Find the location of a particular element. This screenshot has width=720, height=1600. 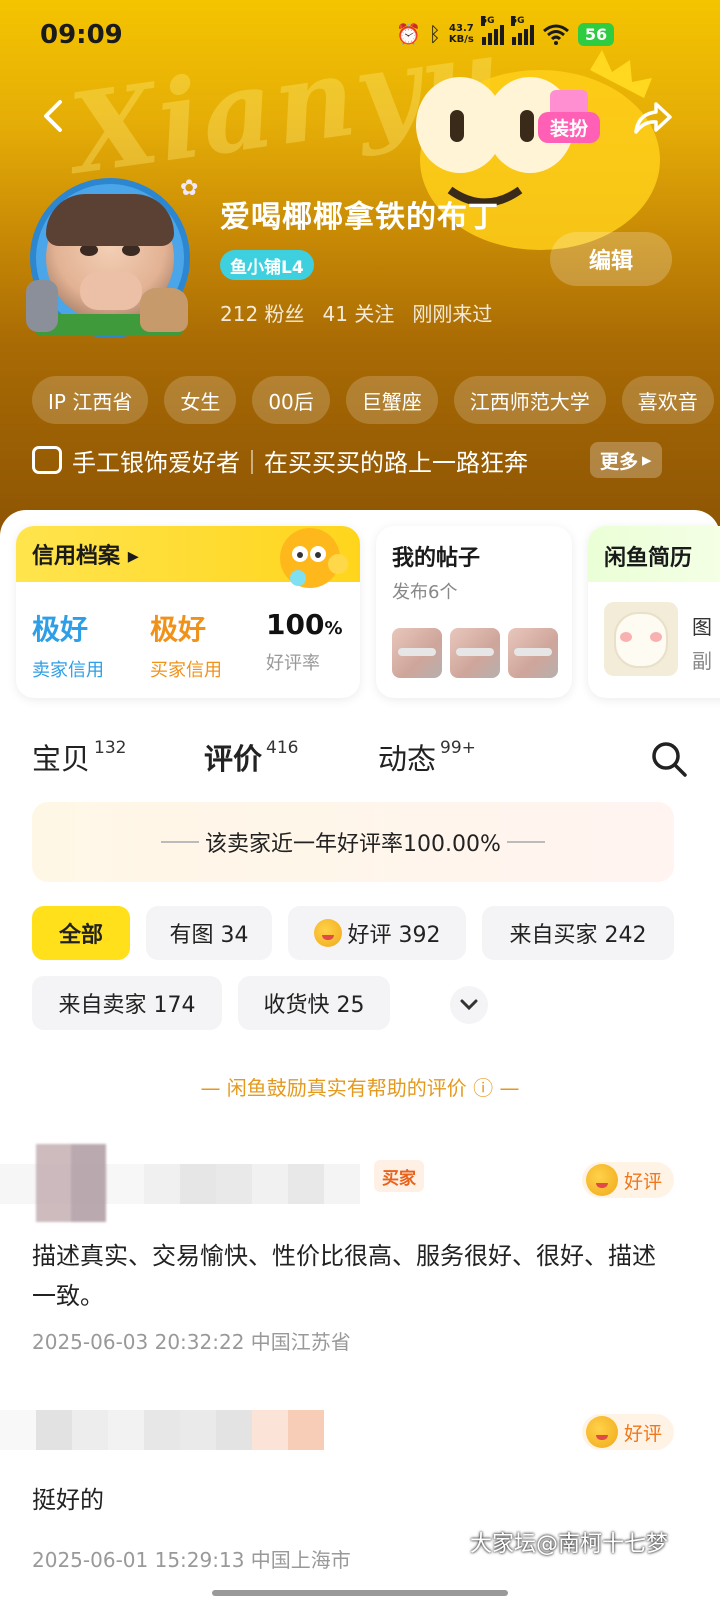

posts-card: 我的帖子 发布6个 is located at coordinates (474, 612).